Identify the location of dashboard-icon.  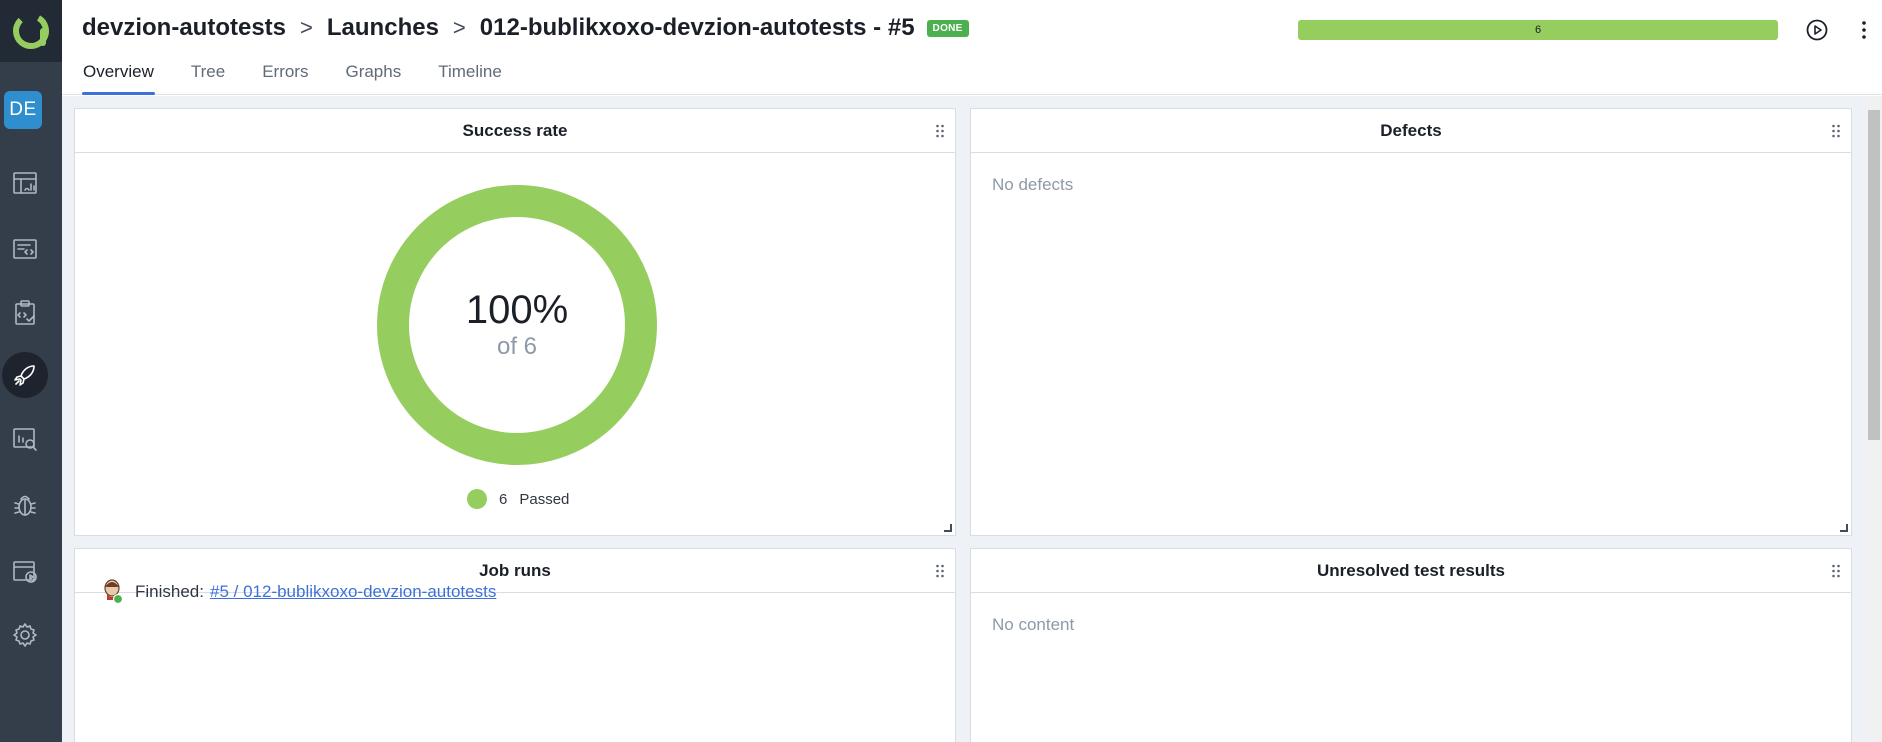
(25, 183).